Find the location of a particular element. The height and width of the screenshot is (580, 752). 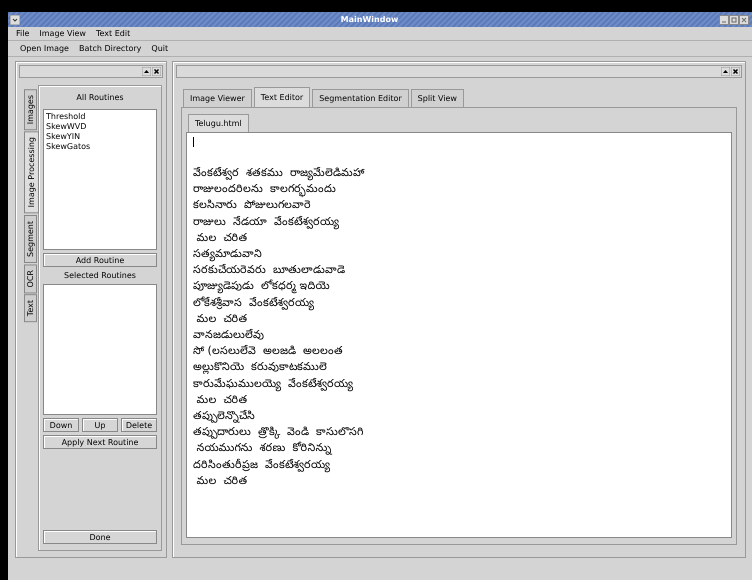

text-line: అల్లుకొనియె కరువుకాటకములె is located at coordinates (260, 367).